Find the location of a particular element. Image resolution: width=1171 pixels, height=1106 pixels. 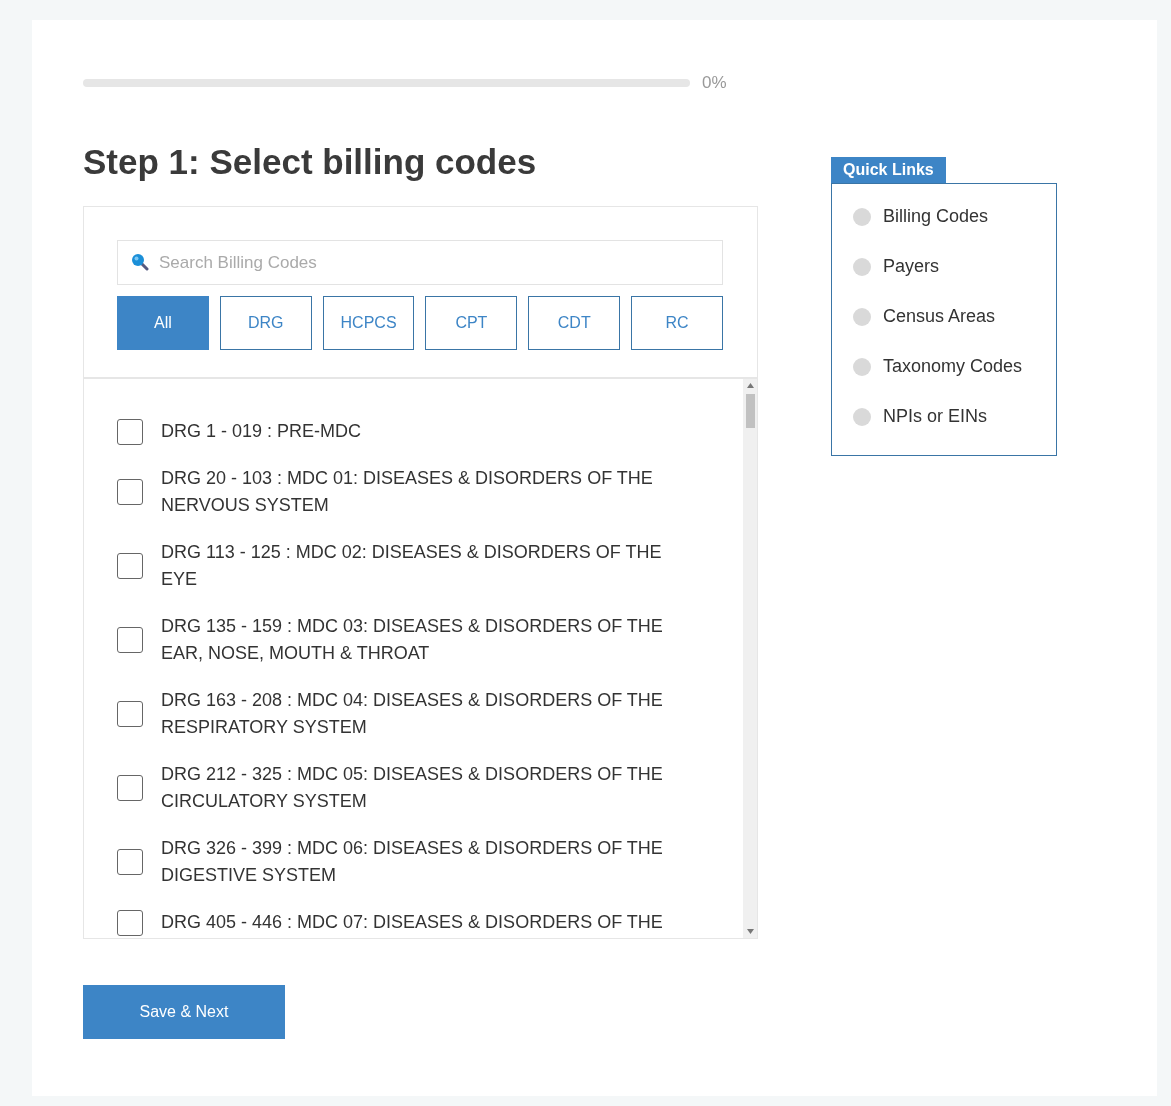

billing-code-label: DRG 163 - 208 : MDC 04: DISEASES & DISORDERS OF THE RESPIRATORY SYSTEM is located at coordinates (412, 714).